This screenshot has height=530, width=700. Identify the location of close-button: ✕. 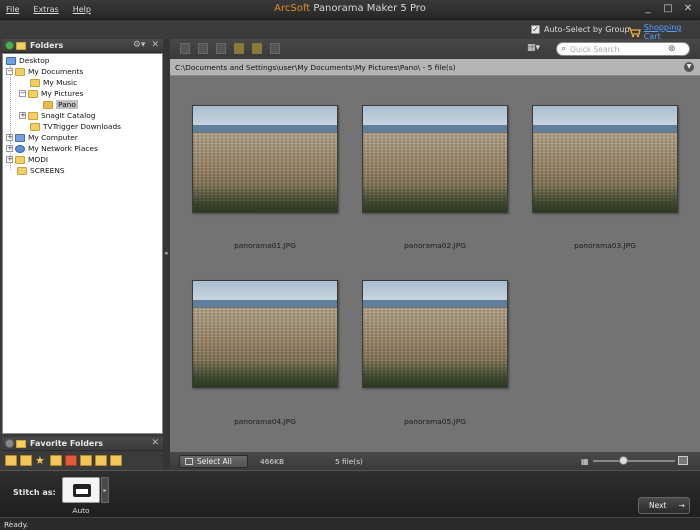
(688, 9).